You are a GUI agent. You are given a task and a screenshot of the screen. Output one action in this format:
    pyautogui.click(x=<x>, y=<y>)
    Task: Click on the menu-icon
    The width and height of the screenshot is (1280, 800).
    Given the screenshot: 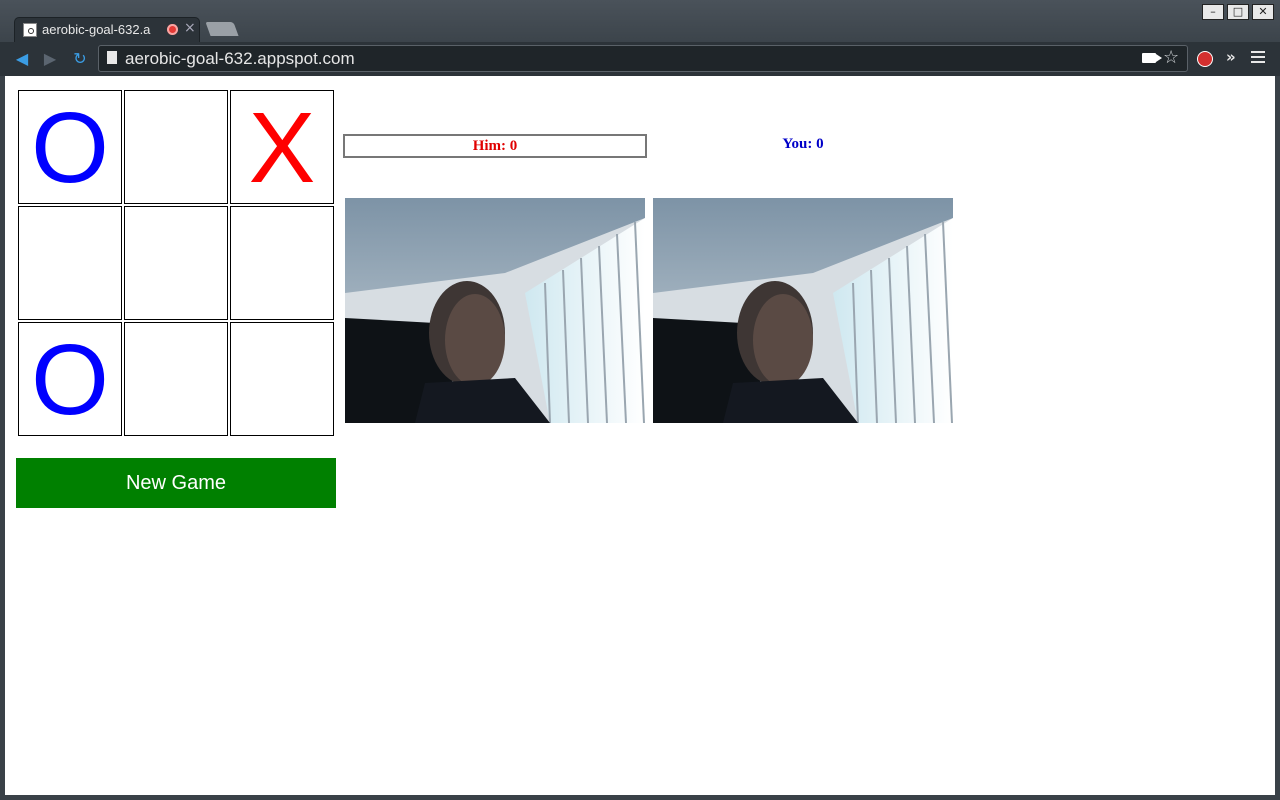 What is the action you would take?
    pyautogui.click(x=1258, y=58)
    